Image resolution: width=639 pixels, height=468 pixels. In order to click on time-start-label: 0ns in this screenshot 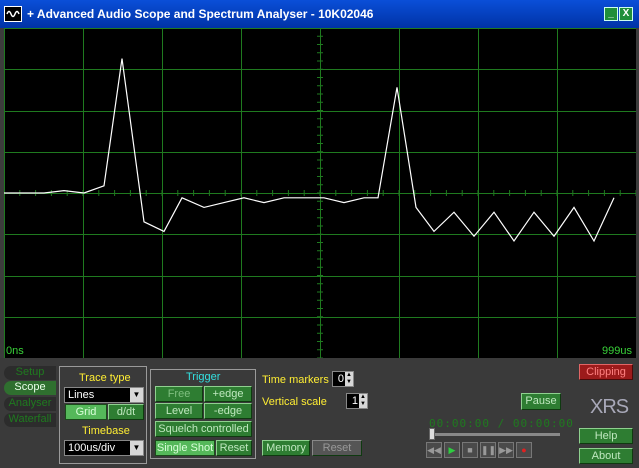, I will do `click(15, 351)`.